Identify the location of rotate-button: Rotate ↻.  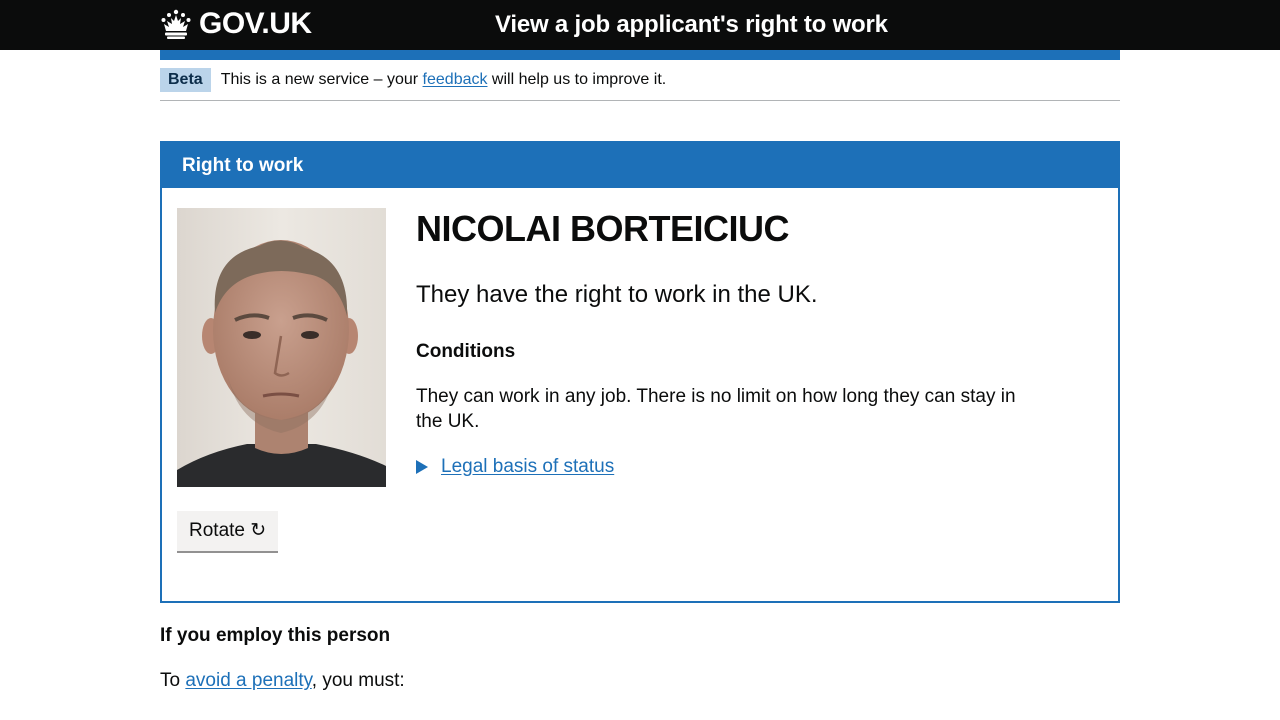
(228, 531).